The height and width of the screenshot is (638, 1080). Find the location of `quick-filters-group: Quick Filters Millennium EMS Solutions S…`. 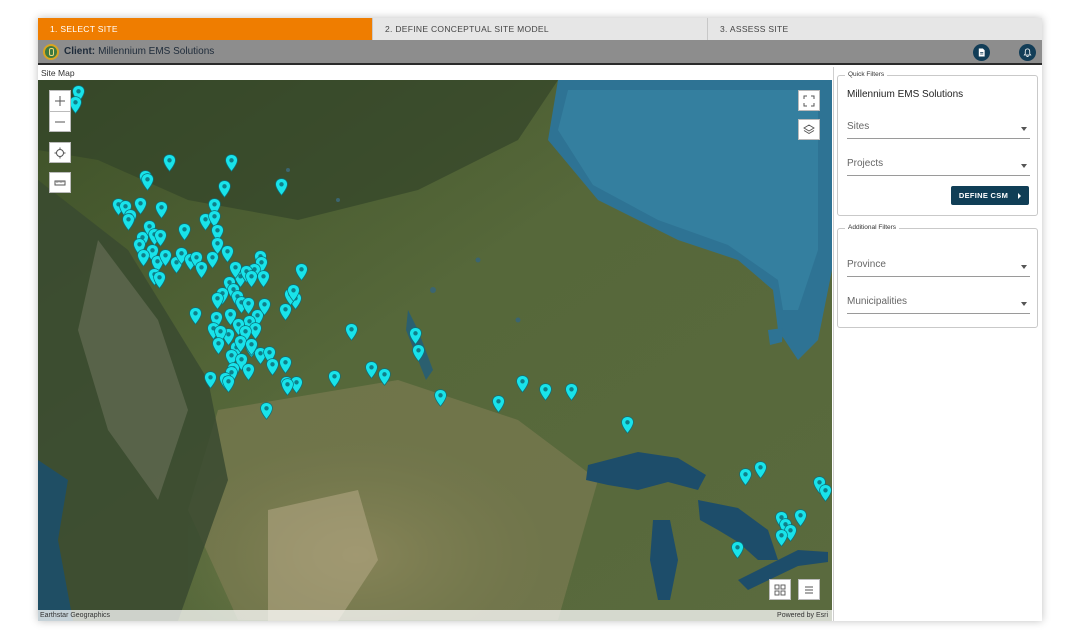

quick-filters-group: Quick Filters Millennium EMS Solutions S… is located at coordinates (937, 143).